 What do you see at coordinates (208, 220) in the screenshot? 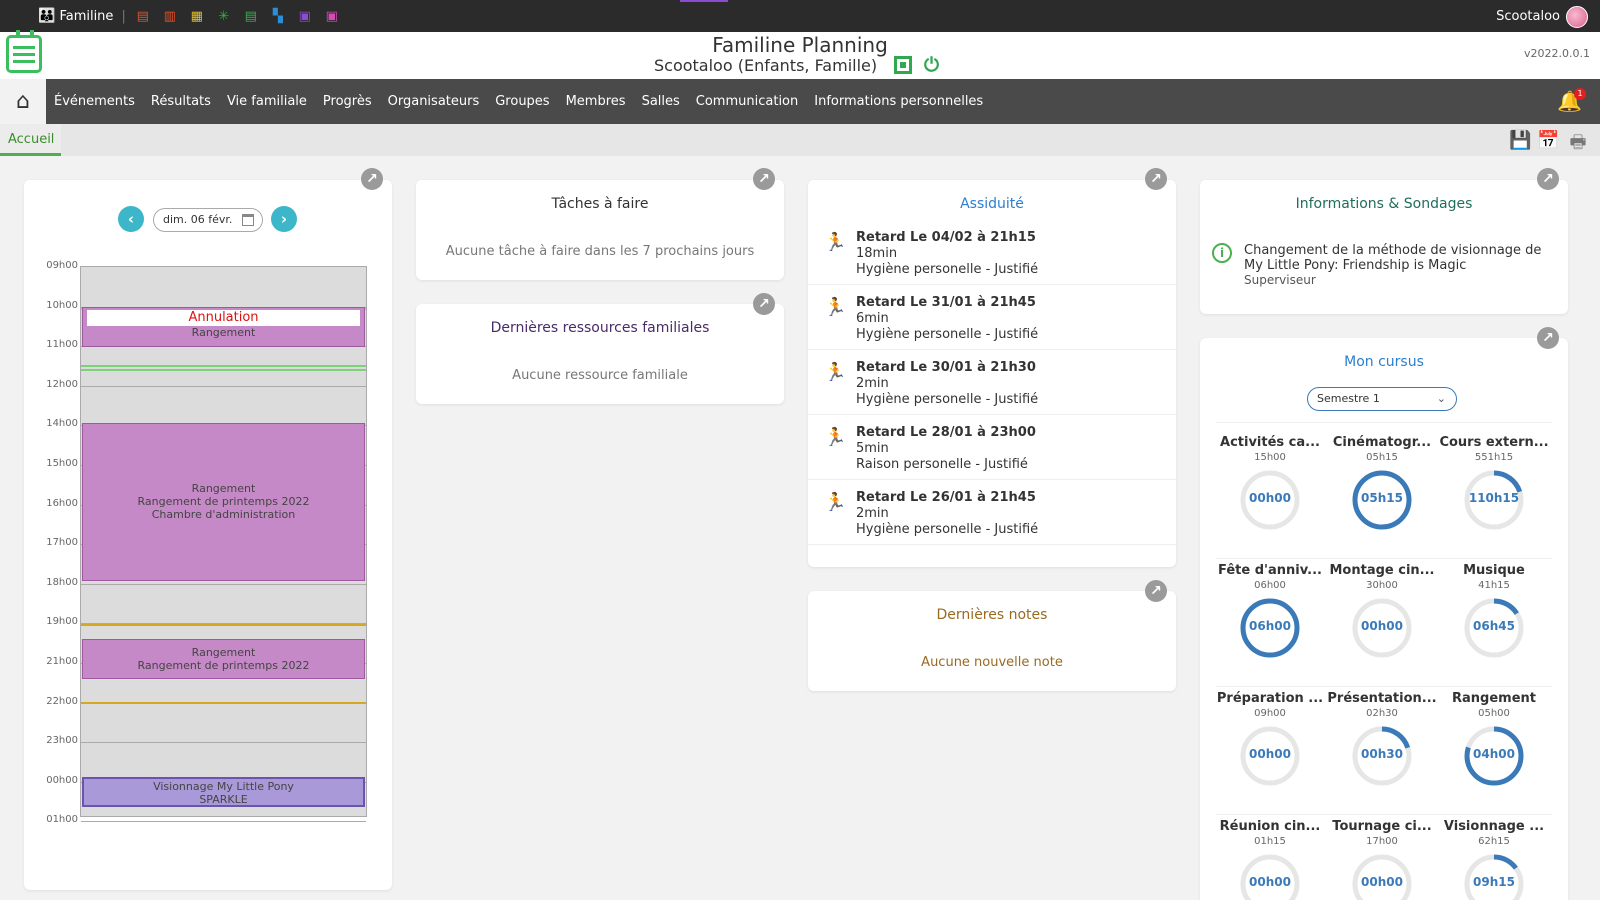
I see `date-picker: dim. 06 févr.` at bounding box center [208, 220].